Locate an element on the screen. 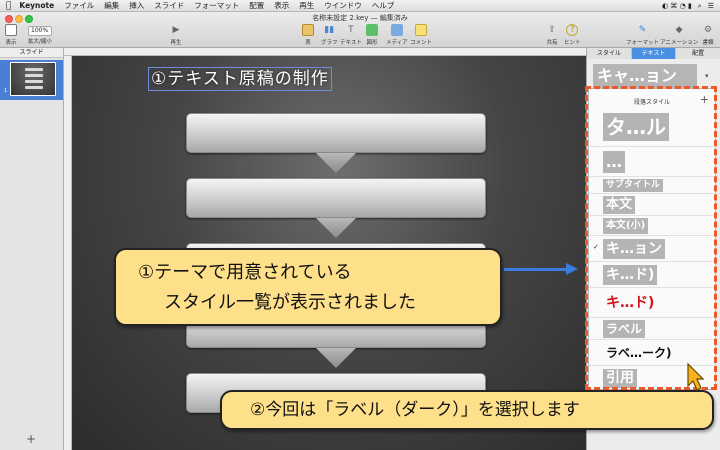 The height and width of the screenshot is (450, 720). format-button: ✎ フォーマット is located at coordinates (642, 35).